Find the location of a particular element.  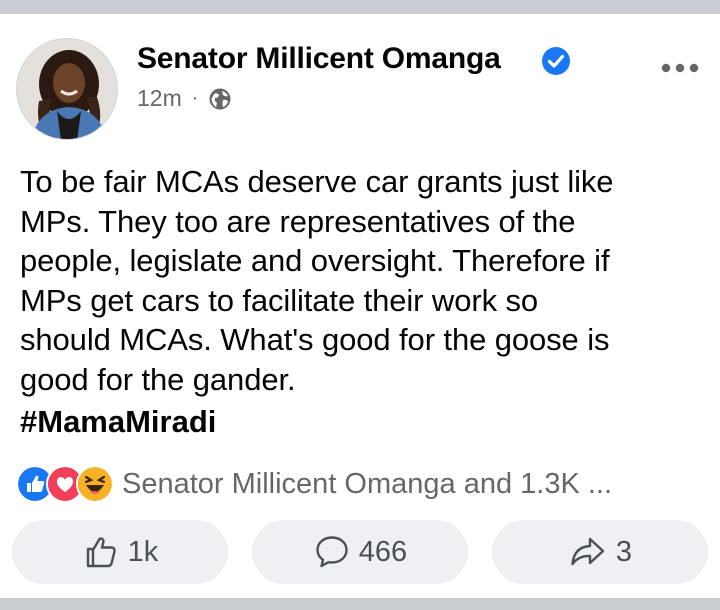

comment-button: 466 is located at coordinates (360, 552).